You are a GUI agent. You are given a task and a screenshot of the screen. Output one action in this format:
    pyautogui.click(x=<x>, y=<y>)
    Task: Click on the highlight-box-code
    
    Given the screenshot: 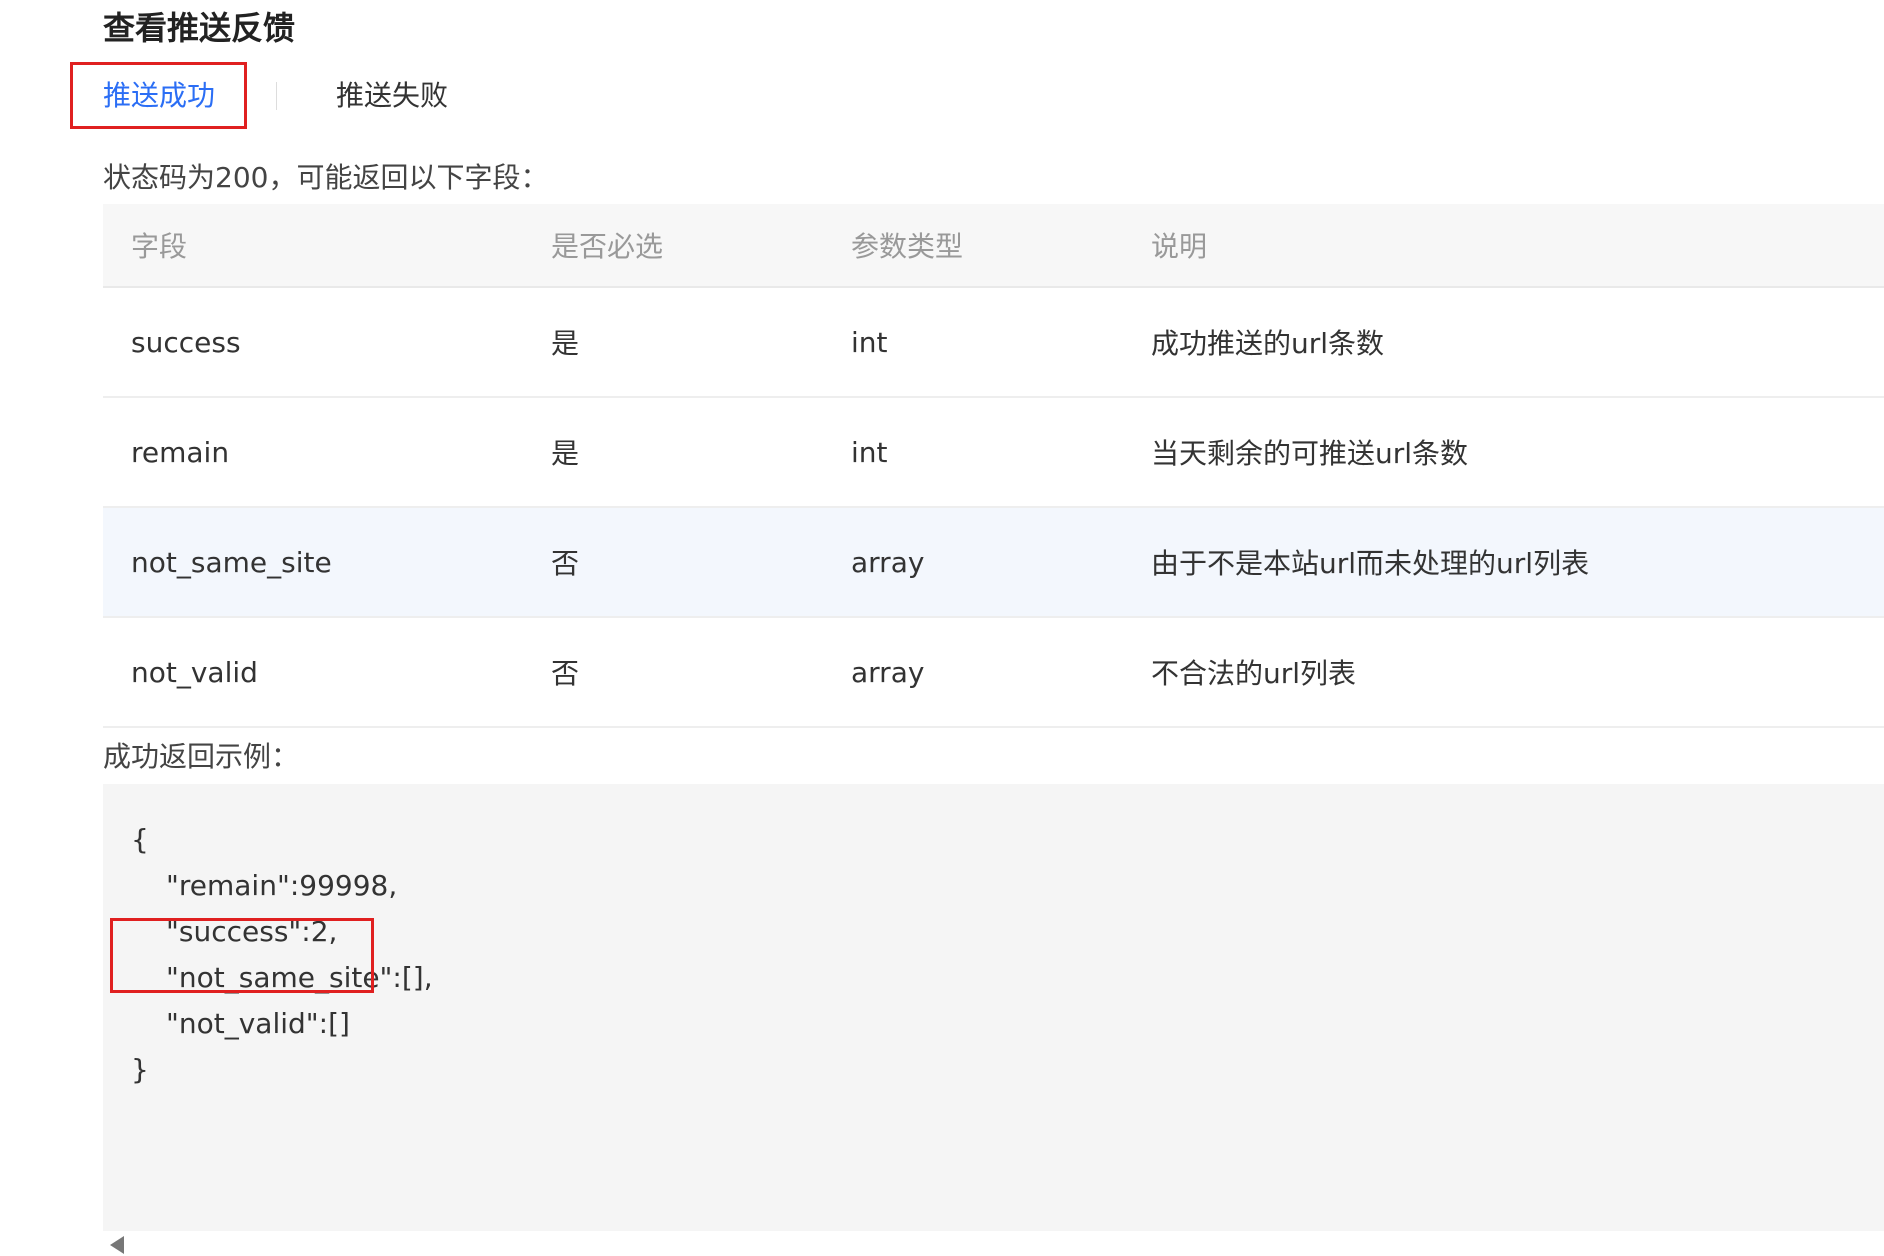 What is the action you would take?
    pyautogui.click(x=242, y=955)
    